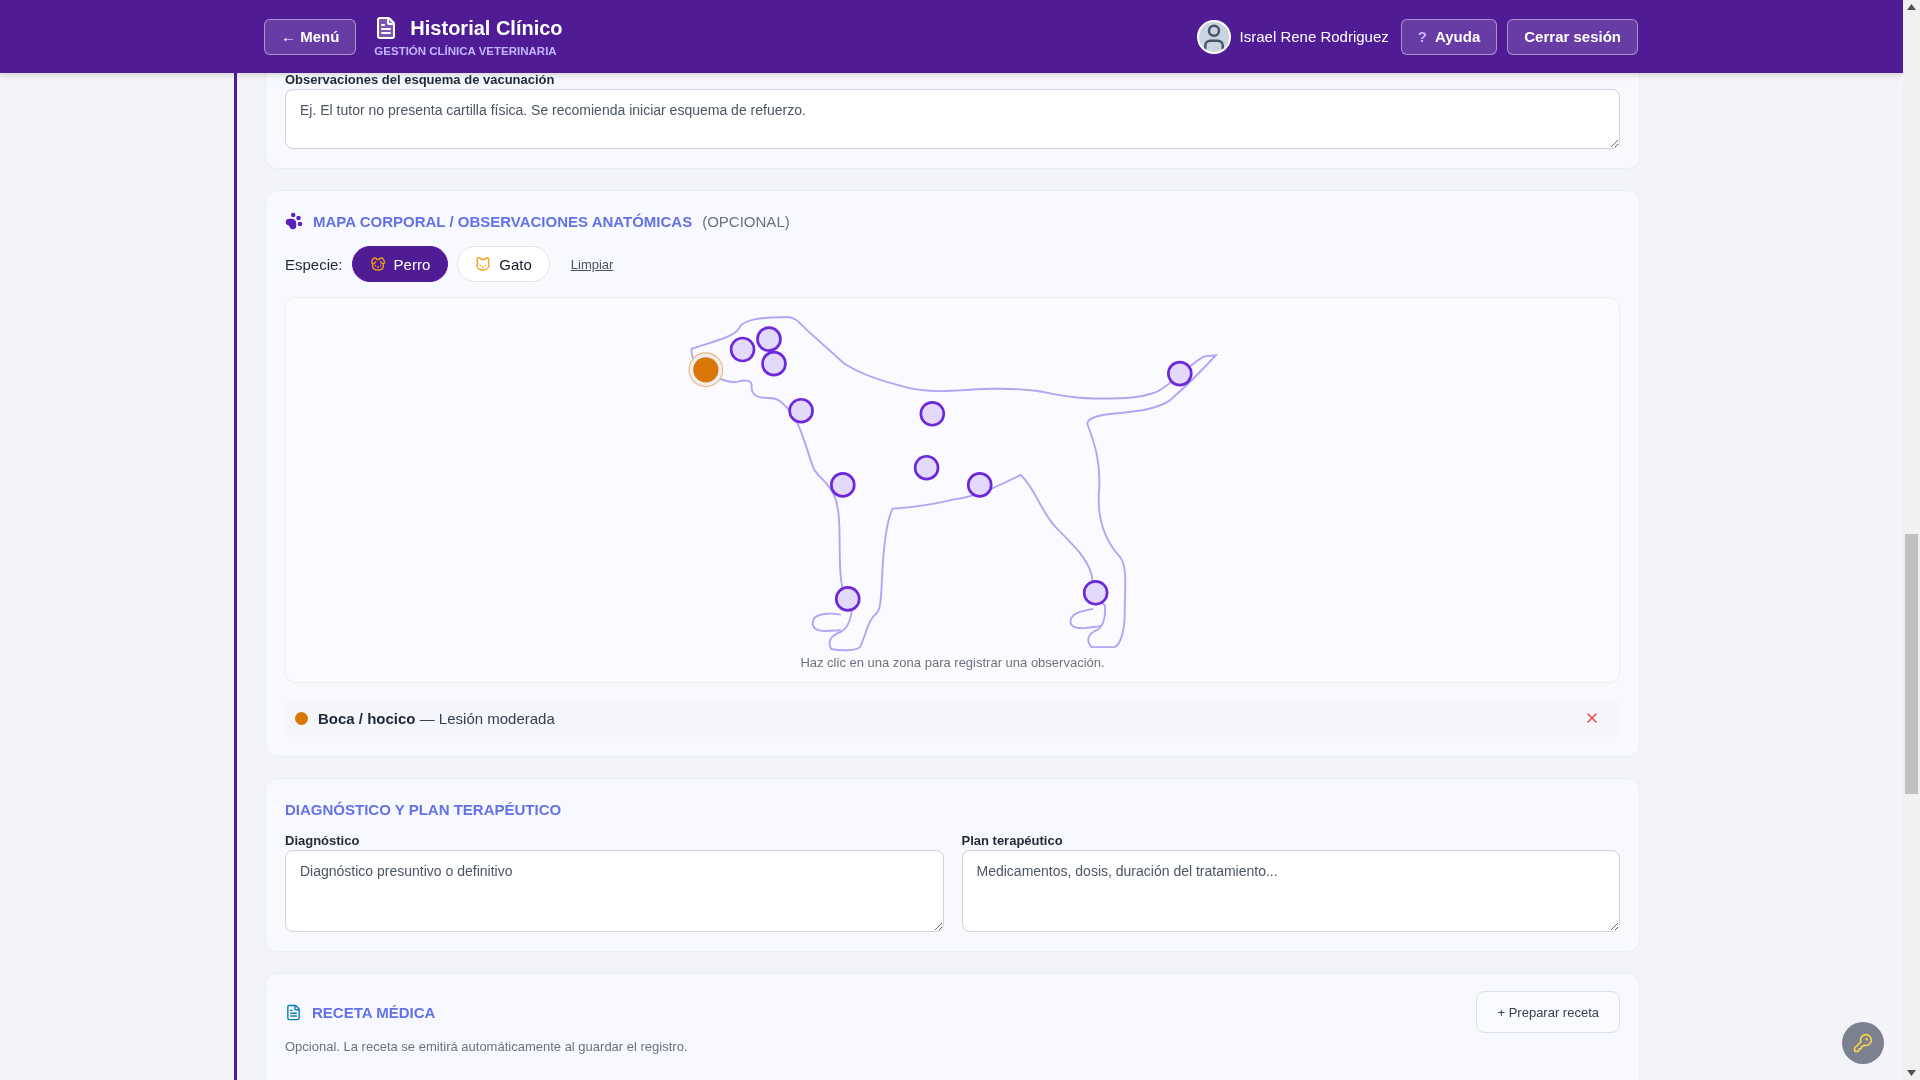 The height and width of the screenshot is (1080, 1920). What do you see at coordinates (1314, 36) in the screenshot?
I see `user-name: Israel Rene Rodriguez` at bounding box center [1314, 36].